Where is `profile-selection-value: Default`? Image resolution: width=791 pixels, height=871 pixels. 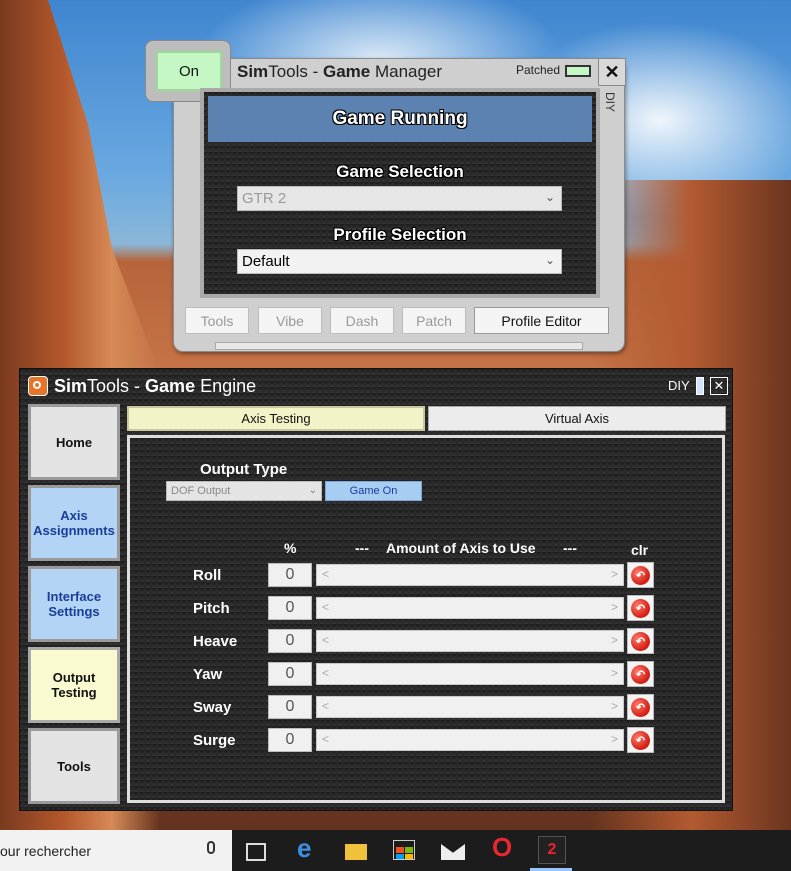 profile-selection-value: Default is located at coordinates (266, 261).